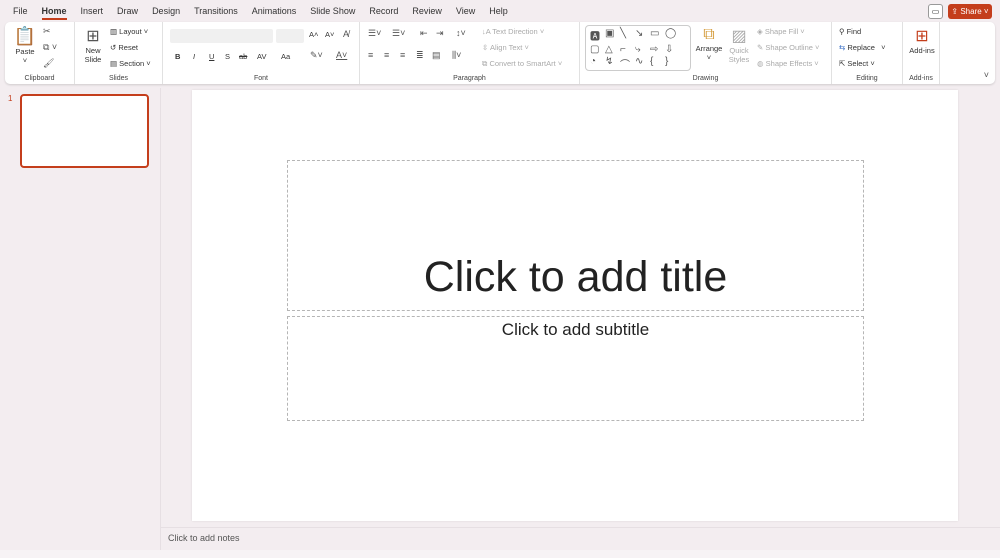 This screenshot has height=558, width=1000. What do you see at coordinates (227, 56) in the screenshot?
I see `shadow-button: S` at bounding box center [227, 56].